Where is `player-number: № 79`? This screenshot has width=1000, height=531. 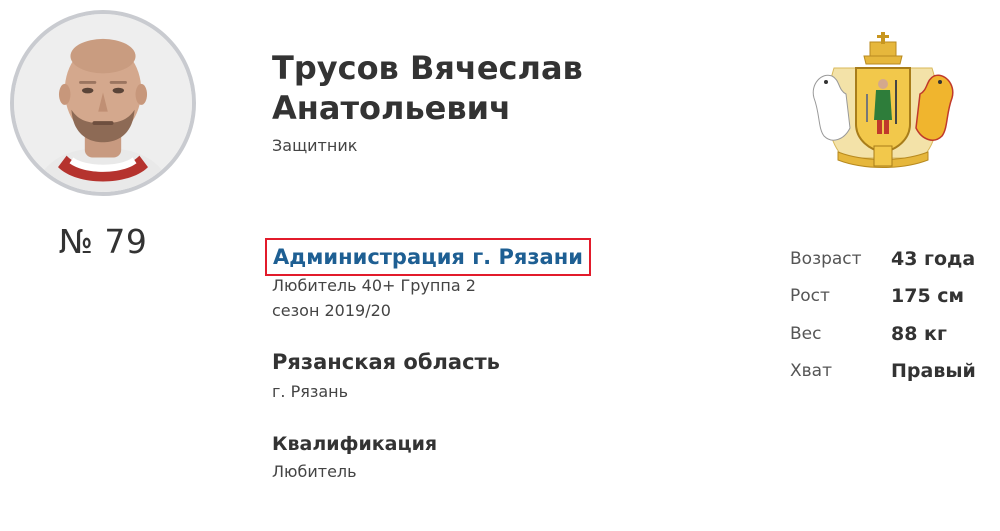
player-number: № 79 is located at coordinates (103, 241).